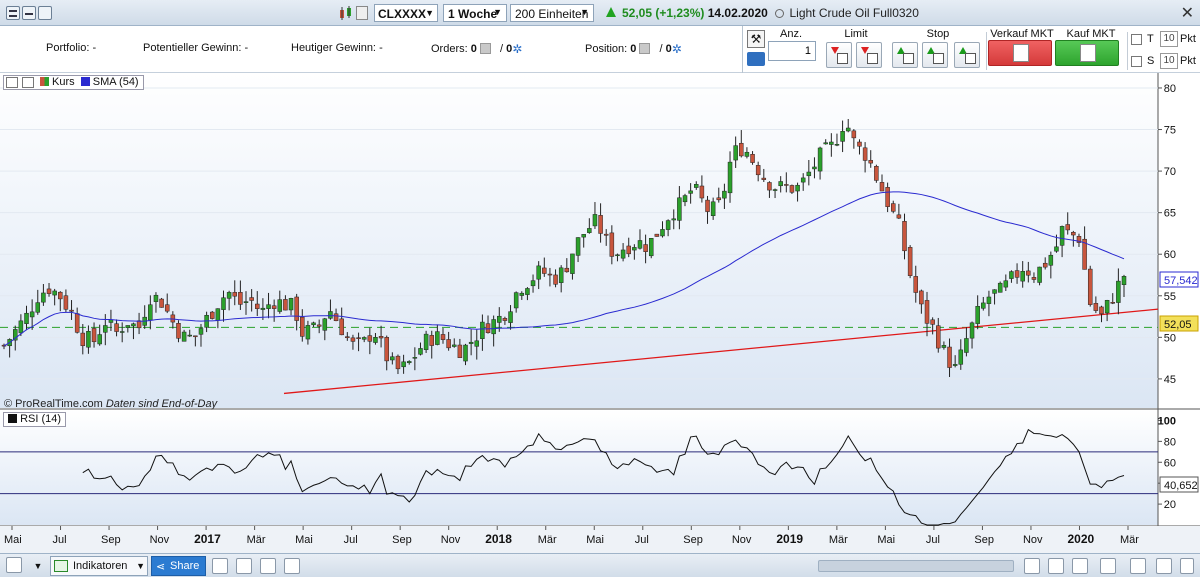 The width and height of the screenshot is (1200, 577). What do you see at coordinates (1108, 566) in the screenshot?
I see `fit-icon` at bounding box center [1108, 566].